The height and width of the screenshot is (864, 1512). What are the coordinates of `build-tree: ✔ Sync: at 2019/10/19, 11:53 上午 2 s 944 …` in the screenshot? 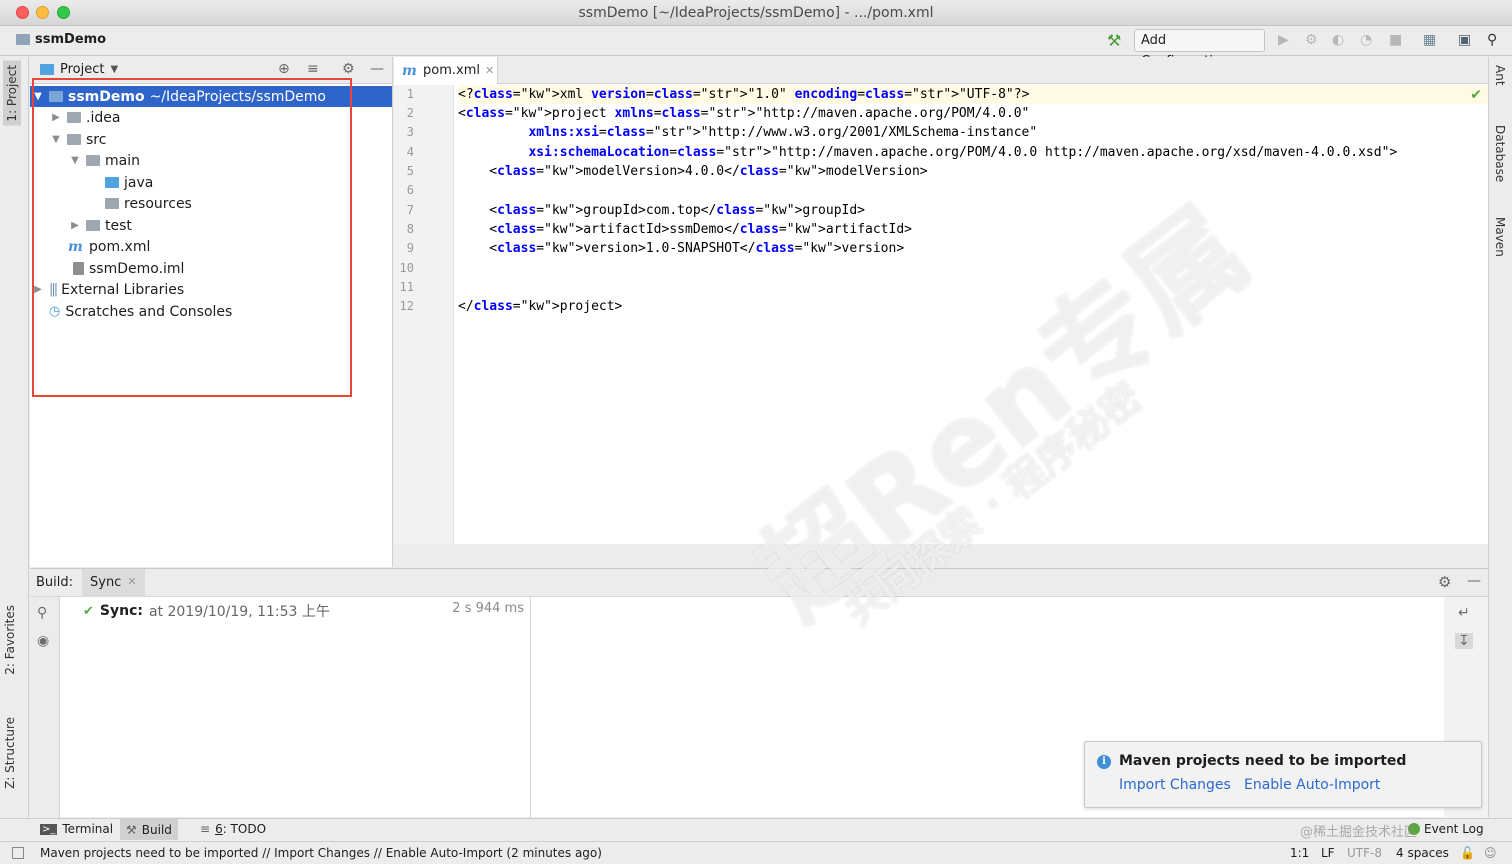 It's located at (296, 707).